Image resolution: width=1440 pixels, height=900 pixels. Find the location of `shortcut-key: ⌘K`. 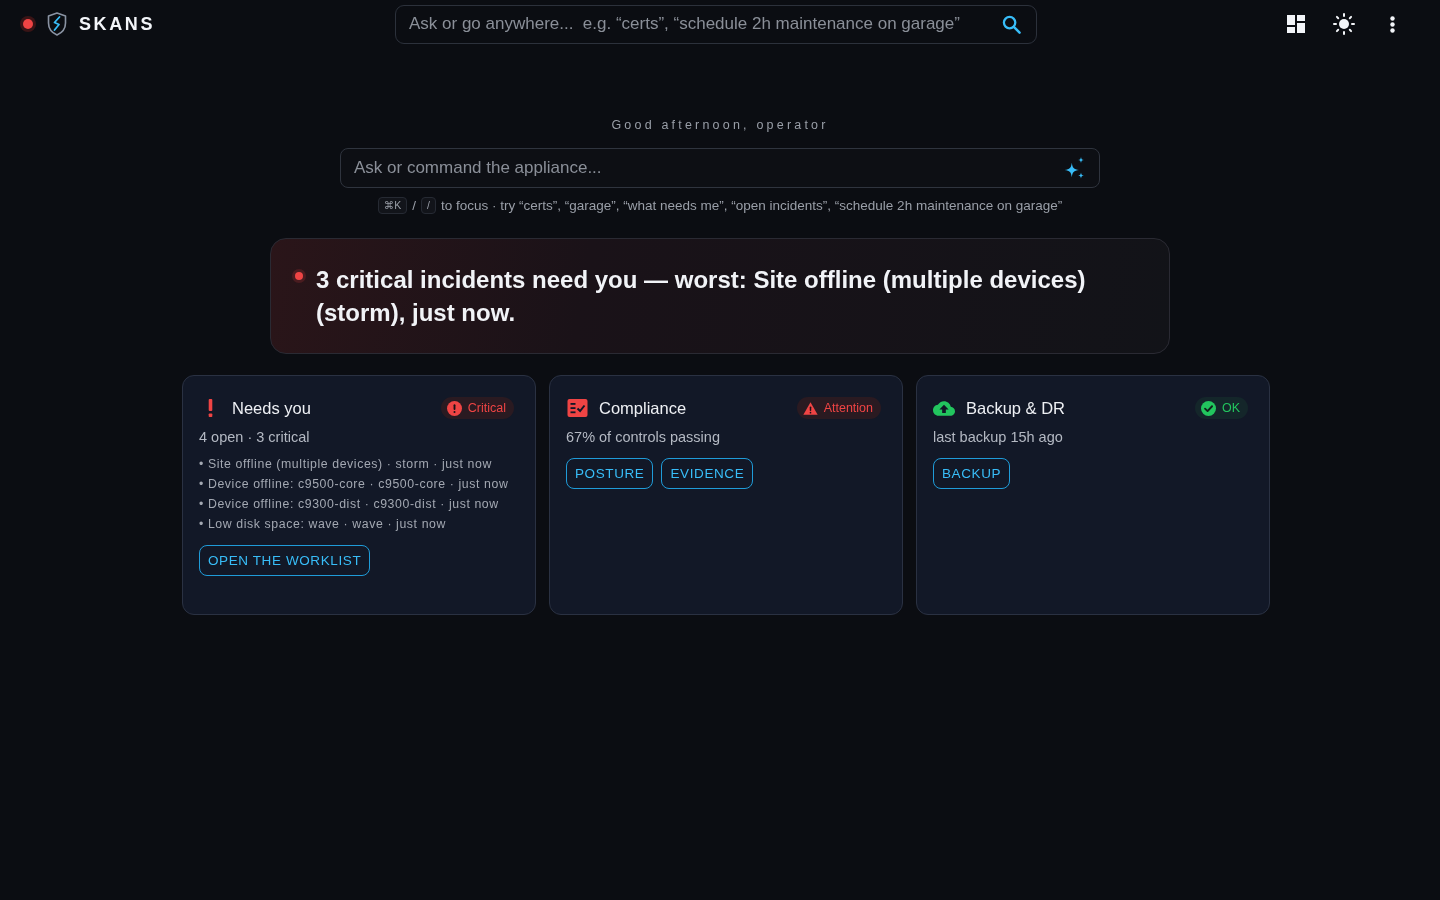

shortcut-key: ⌘K is located at coordinates (392, 205).